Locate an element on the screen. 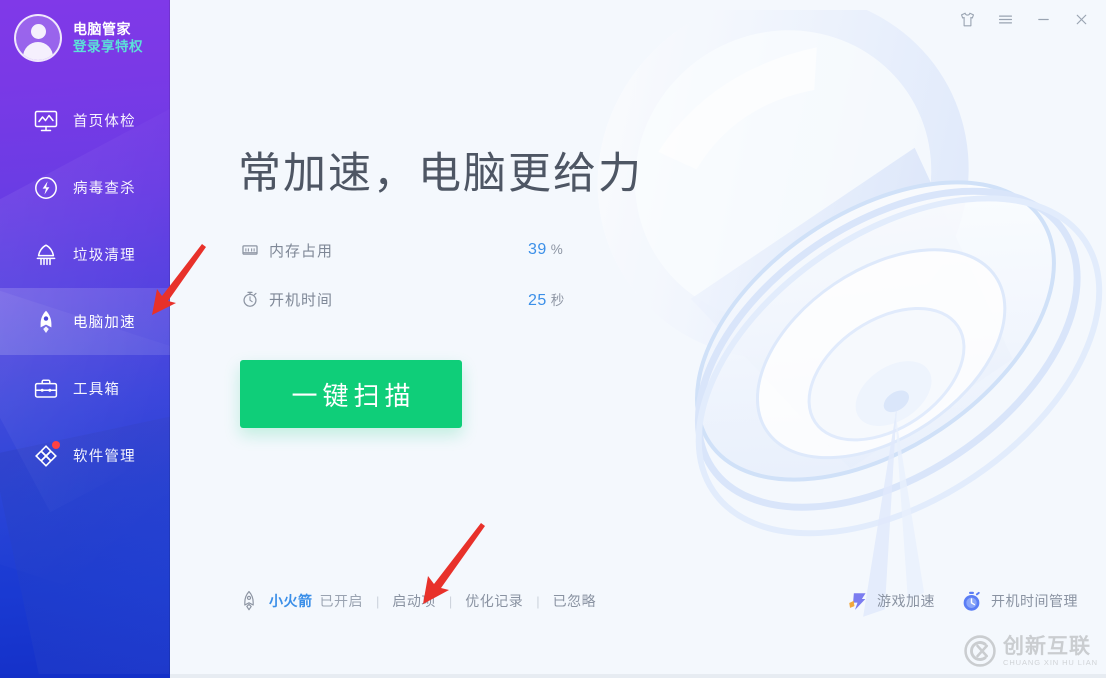  watermark-logo-icon is located at coordinates (980, 651).